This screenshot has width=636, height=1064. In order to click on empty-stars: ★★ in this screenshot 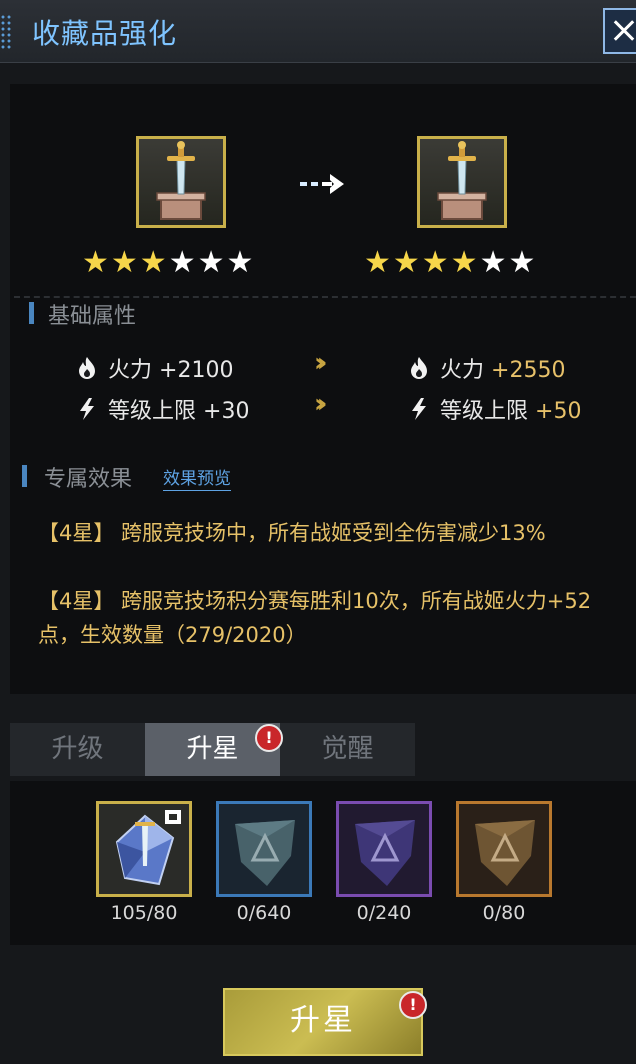, I will do `click(508, 262)`.